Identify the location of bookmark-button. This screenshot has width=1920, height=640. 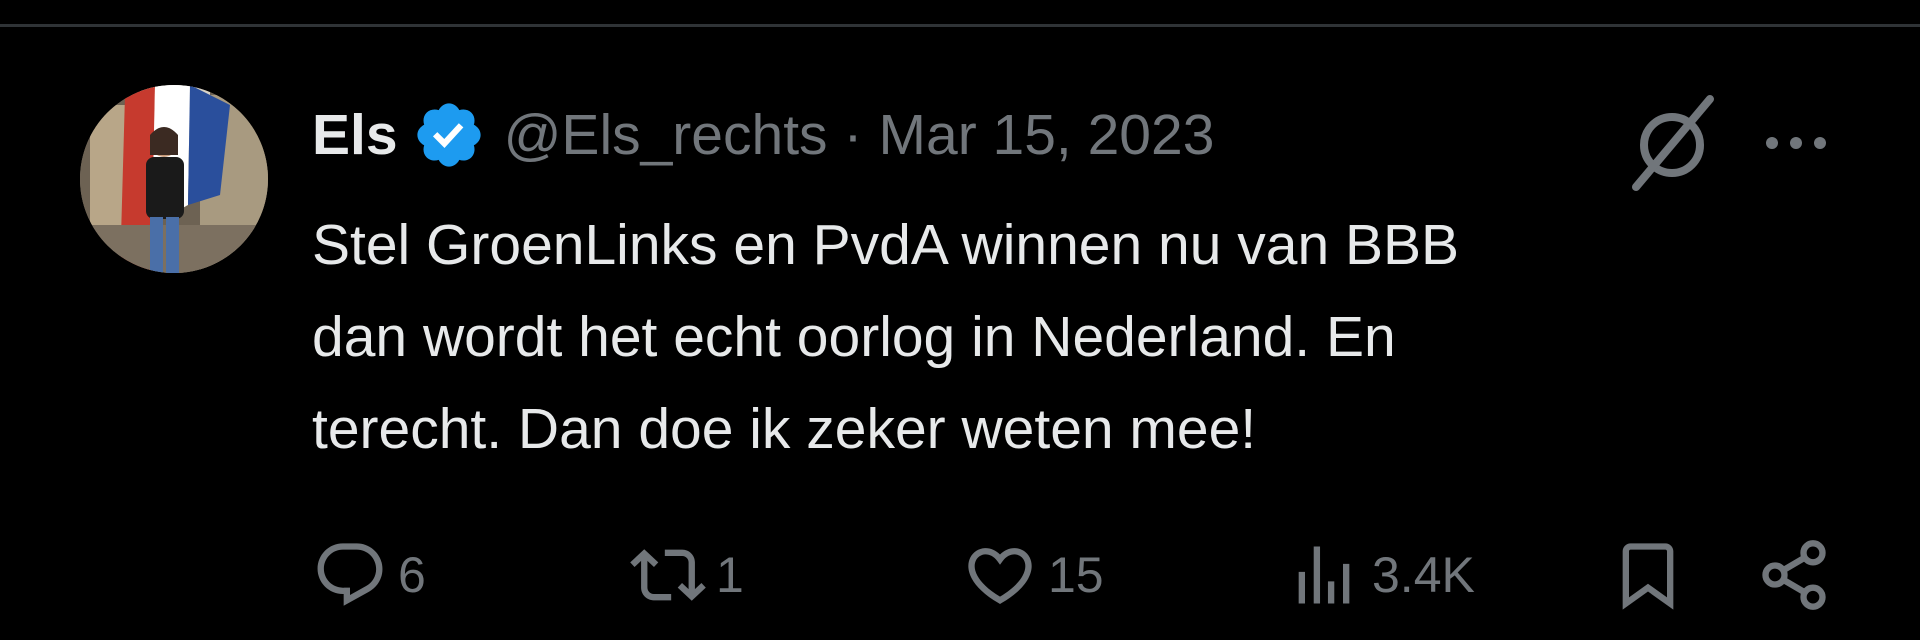
(1648, 575).